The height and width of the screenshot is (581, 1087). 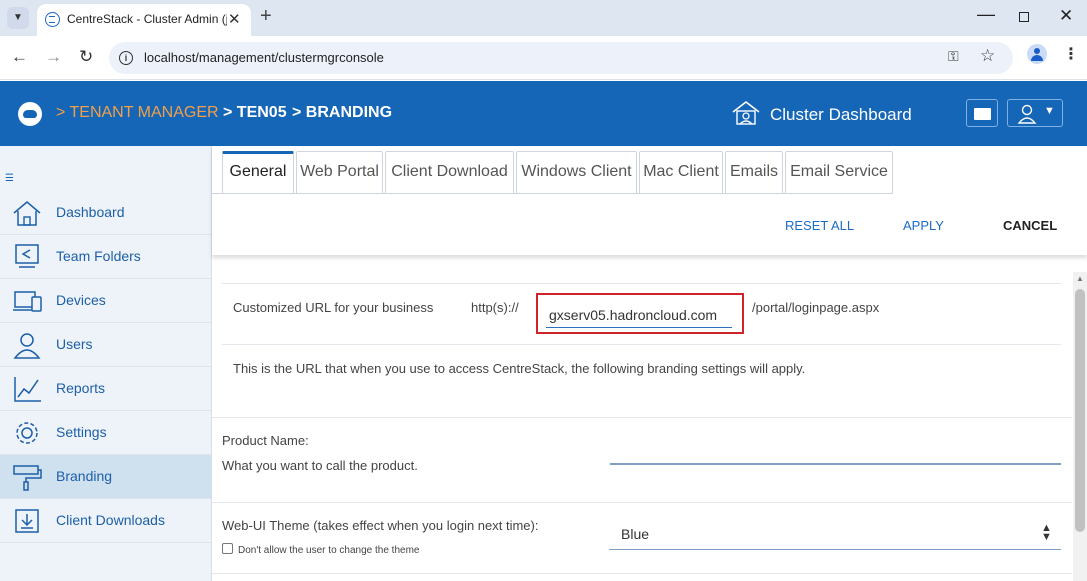 I want to click on sidebar-item-label: Reports, so click(x=81, y=388).